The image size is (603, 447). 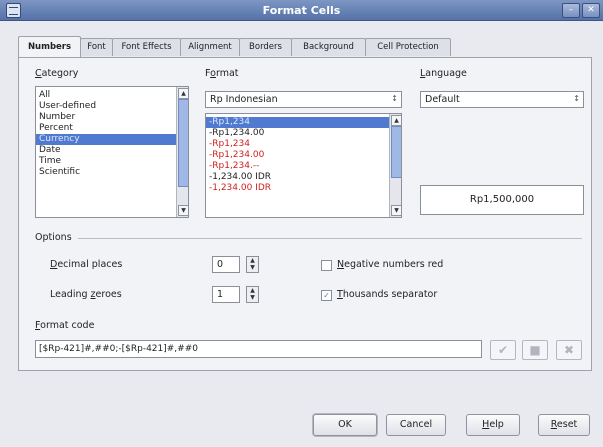 I want to click on delete-format-button: ✖, so click(x=569, y=350).